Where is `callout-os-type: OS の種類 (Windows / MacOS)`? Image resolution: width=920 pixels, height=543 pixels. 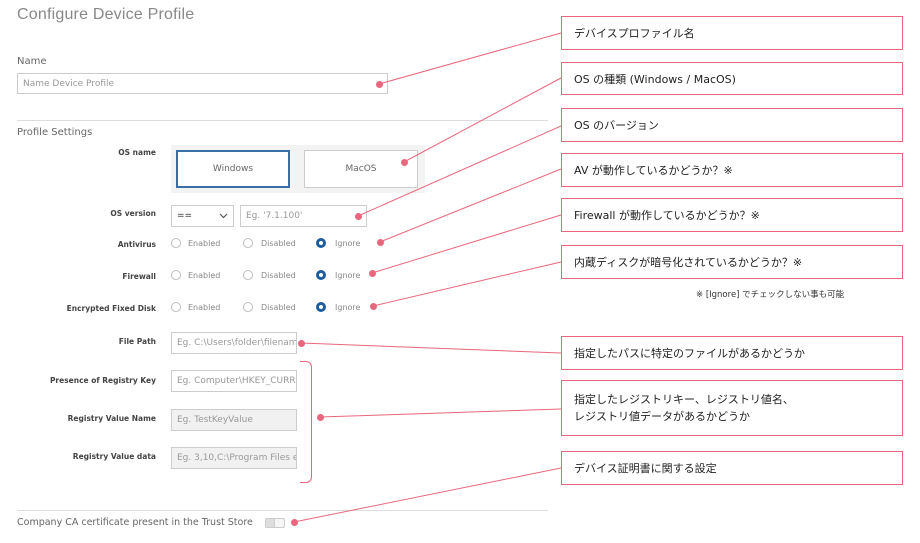
callout-os-type: OS の種類 (Windows / MacOS) is located at coordinates (732, 78).